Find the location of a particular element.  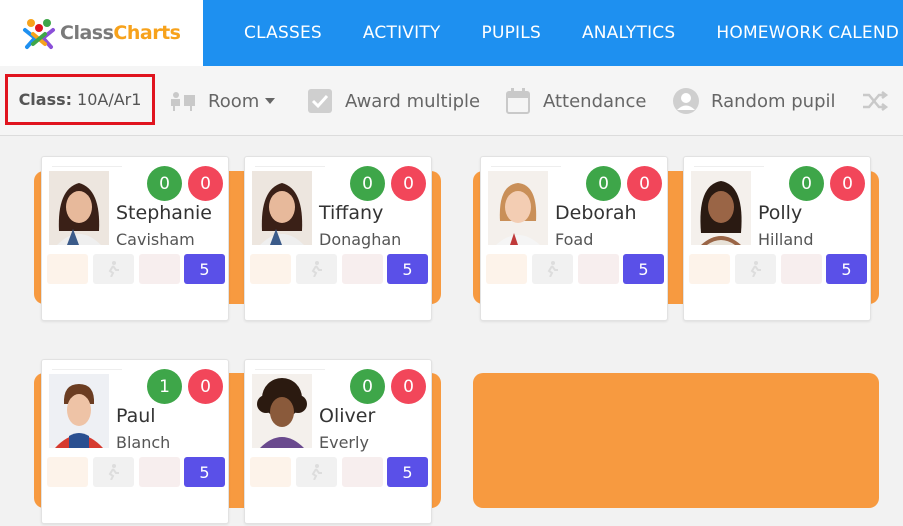

pupil-last-name: Everly is located at coordinates (344, 442).